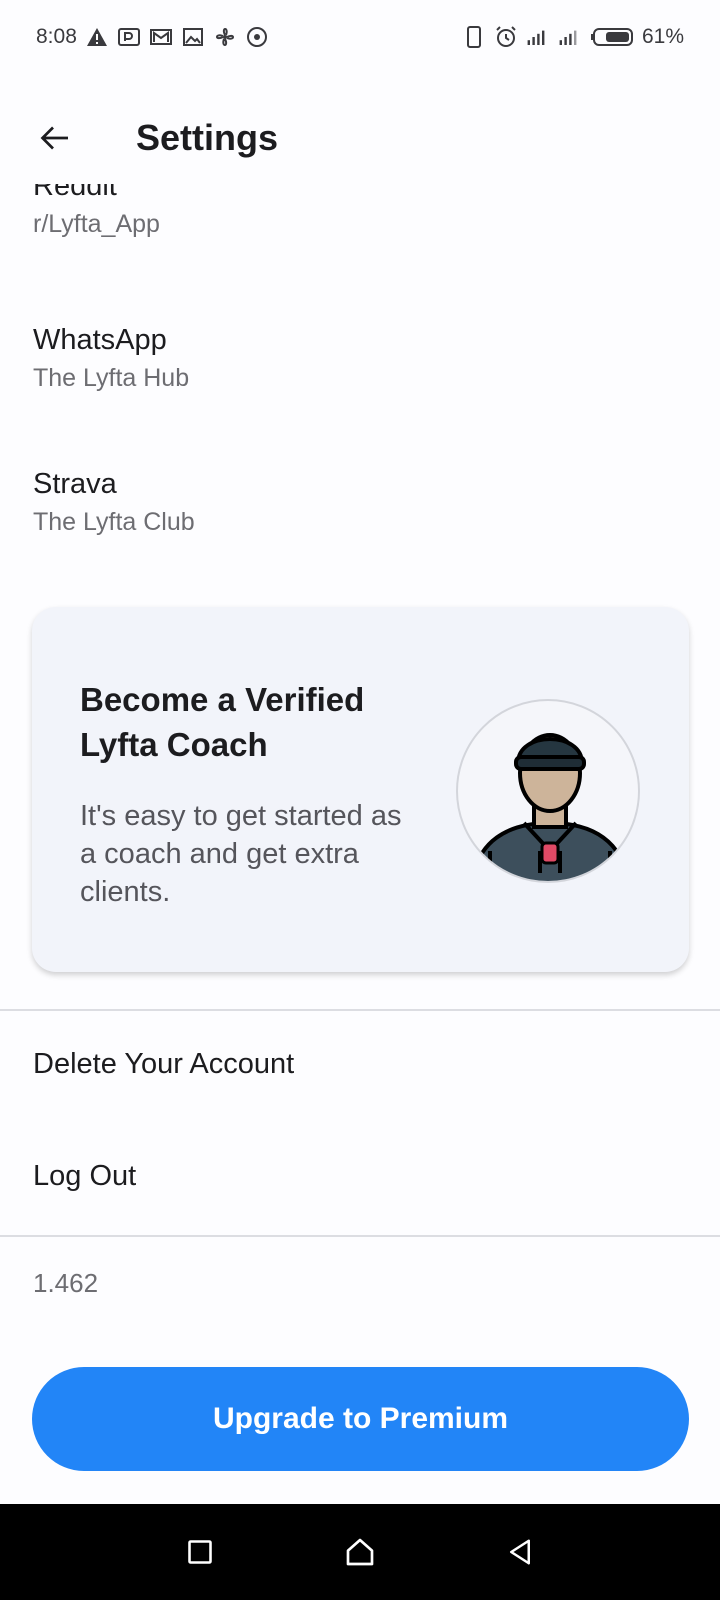  Describe the element at coordinates (473, 37) in the screenshot. I see `phone-icon` at that location.